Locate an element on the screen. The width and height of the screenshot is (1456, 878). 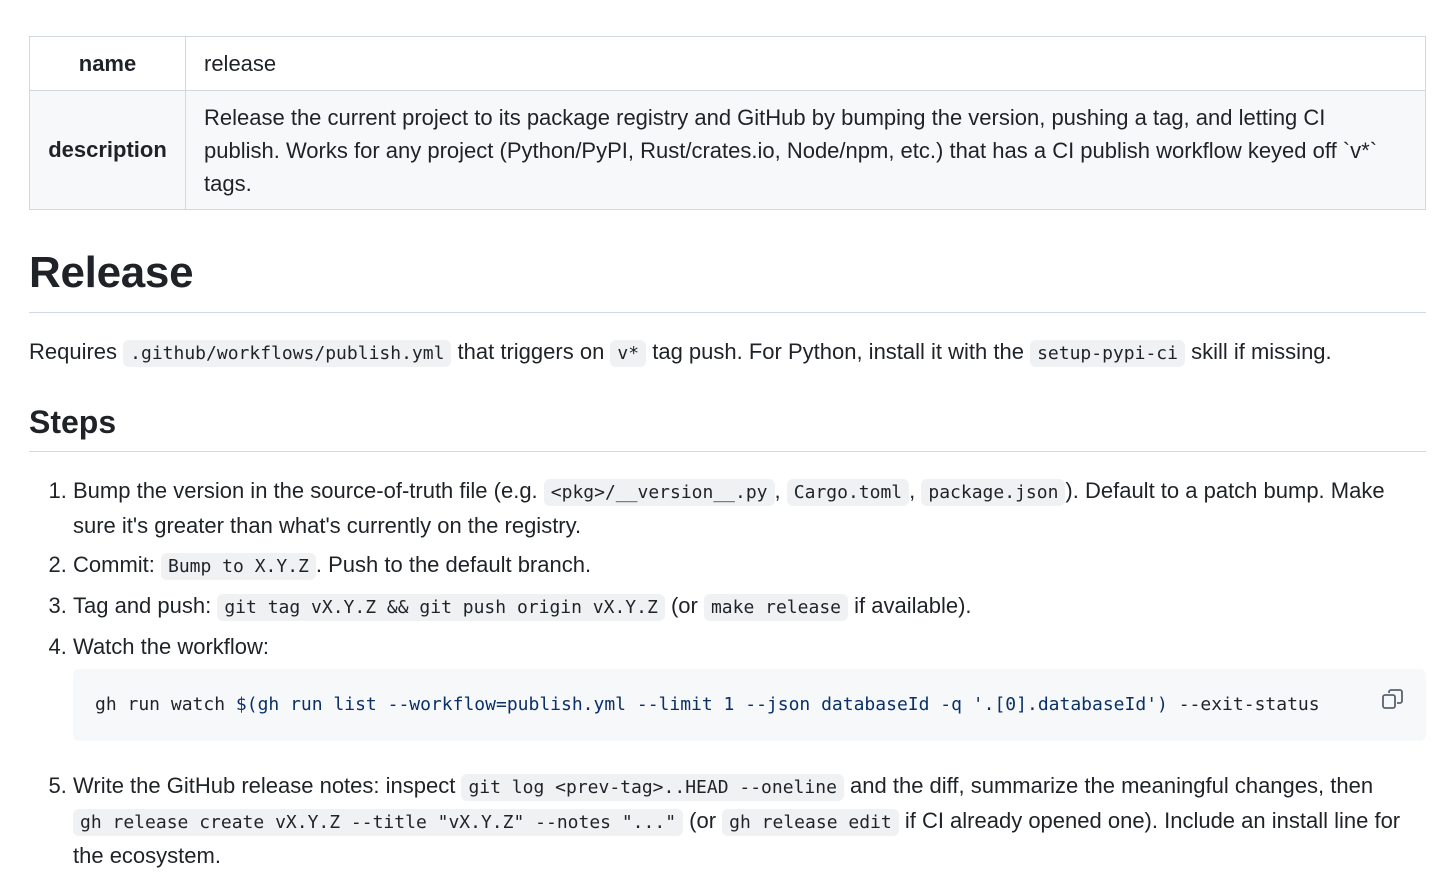
step-5-text-3: (or is located at coordinates (703, 820).